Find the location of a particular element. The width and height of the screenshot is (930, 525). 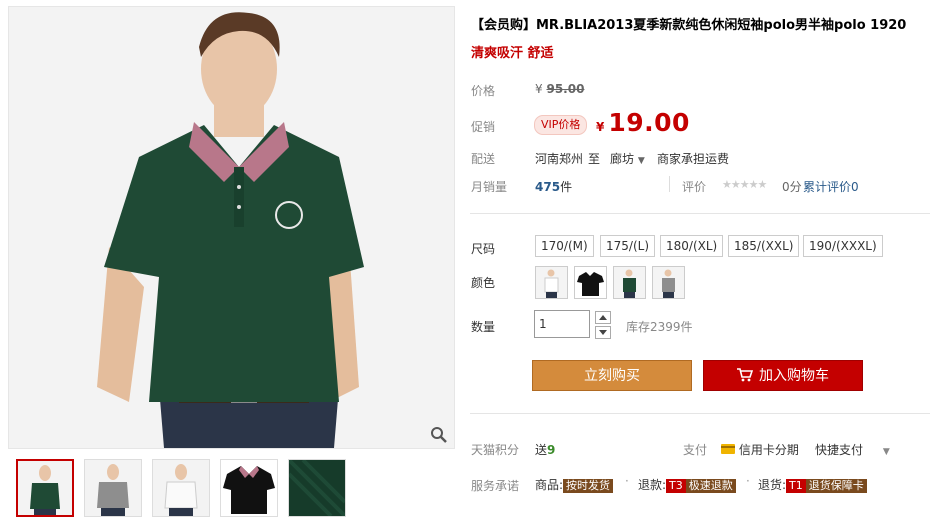

service-refund: 退款: T3 极速退款 is located at coordinates (687, 484).